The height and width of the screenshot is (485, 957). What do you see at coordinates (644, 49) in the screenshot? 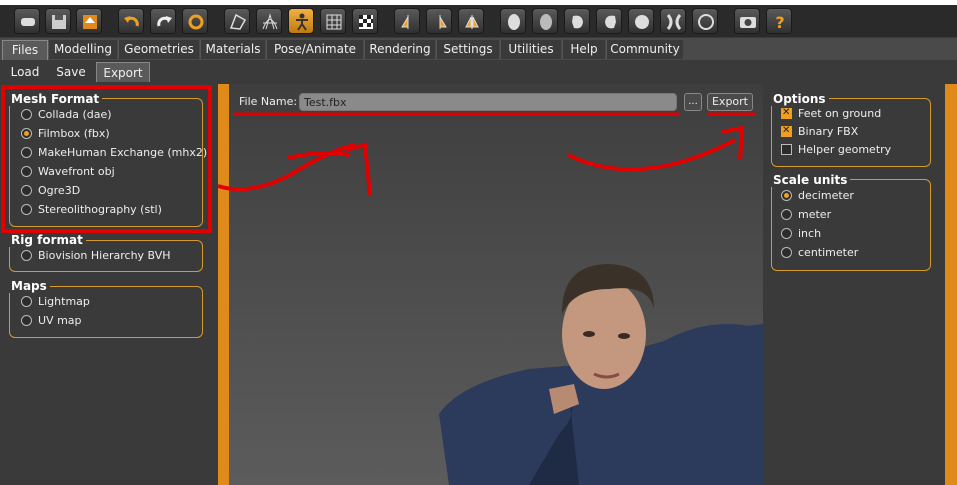
I see `tab-community: Community` at bounding box center [644, 49].